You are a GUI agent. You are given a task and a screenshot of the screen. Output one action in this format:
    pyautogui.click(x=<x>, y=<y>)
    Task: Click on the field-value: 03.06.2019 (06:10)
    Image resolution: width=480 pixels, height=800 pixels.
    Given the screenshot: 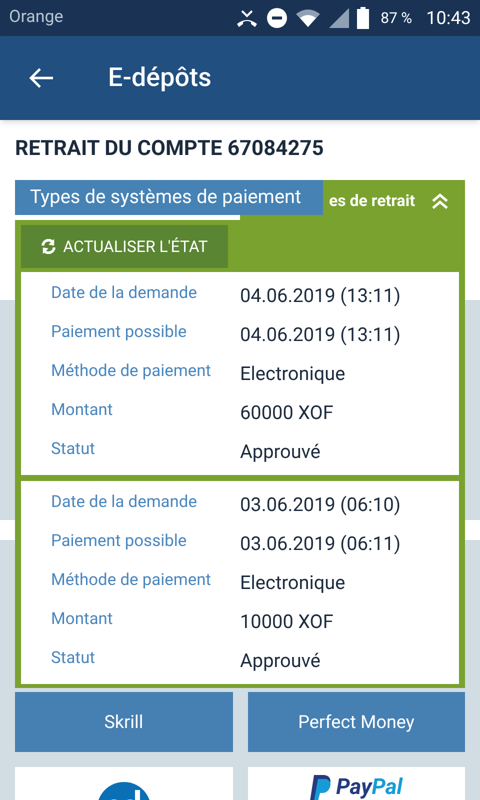 What is the action you would take?
    pyautogui.click(x=320, y=505)
    